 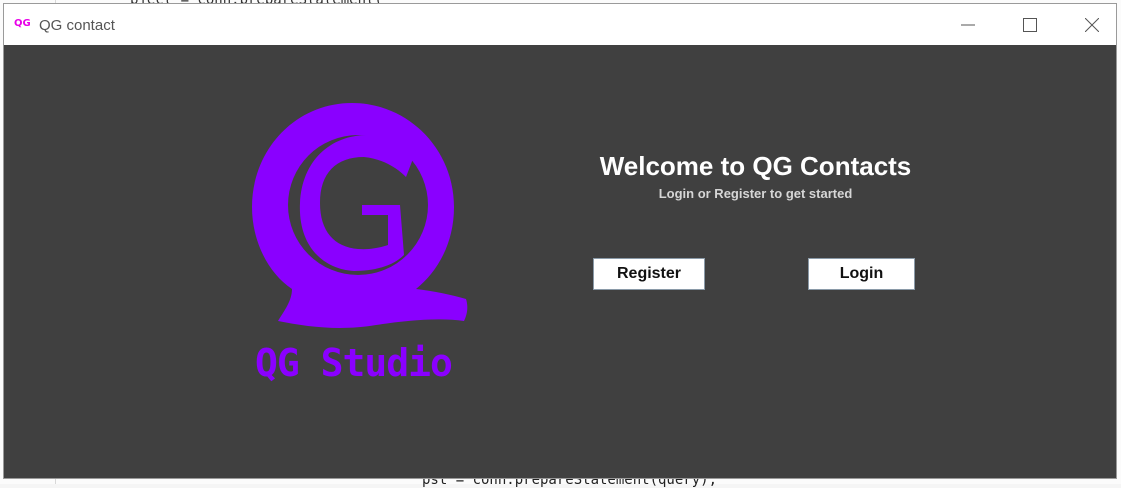 I want to click on minimize-icon, so click(x=968, y=24).